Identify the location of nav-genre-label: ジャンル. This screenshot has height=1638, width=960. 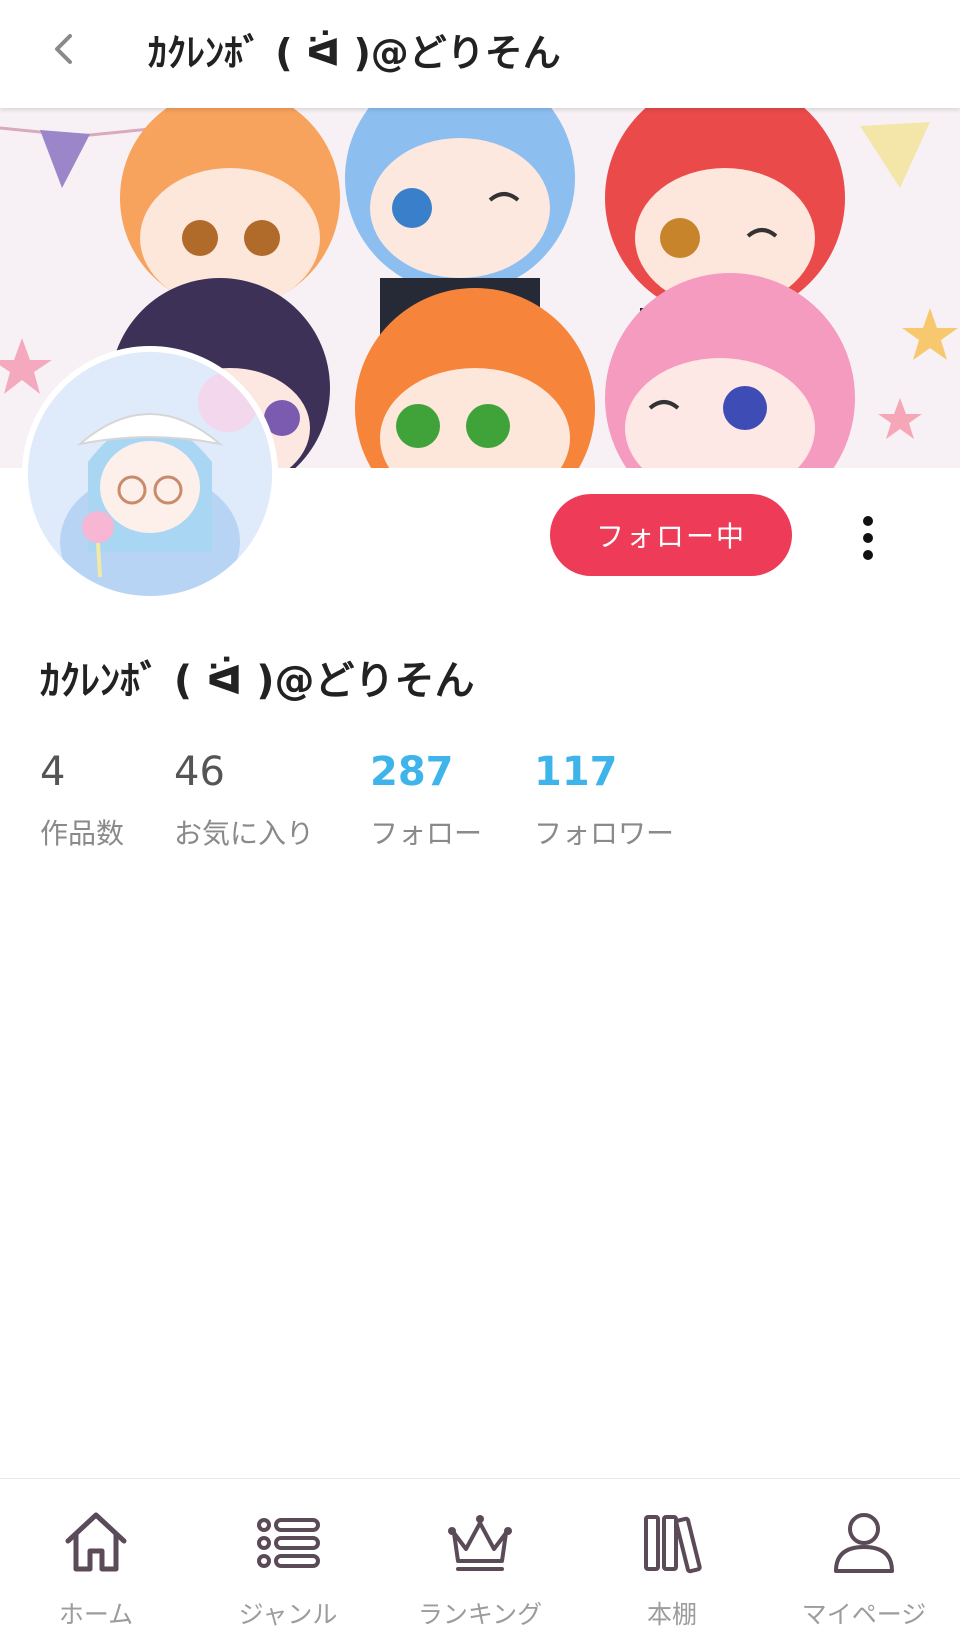
(288, 1614).